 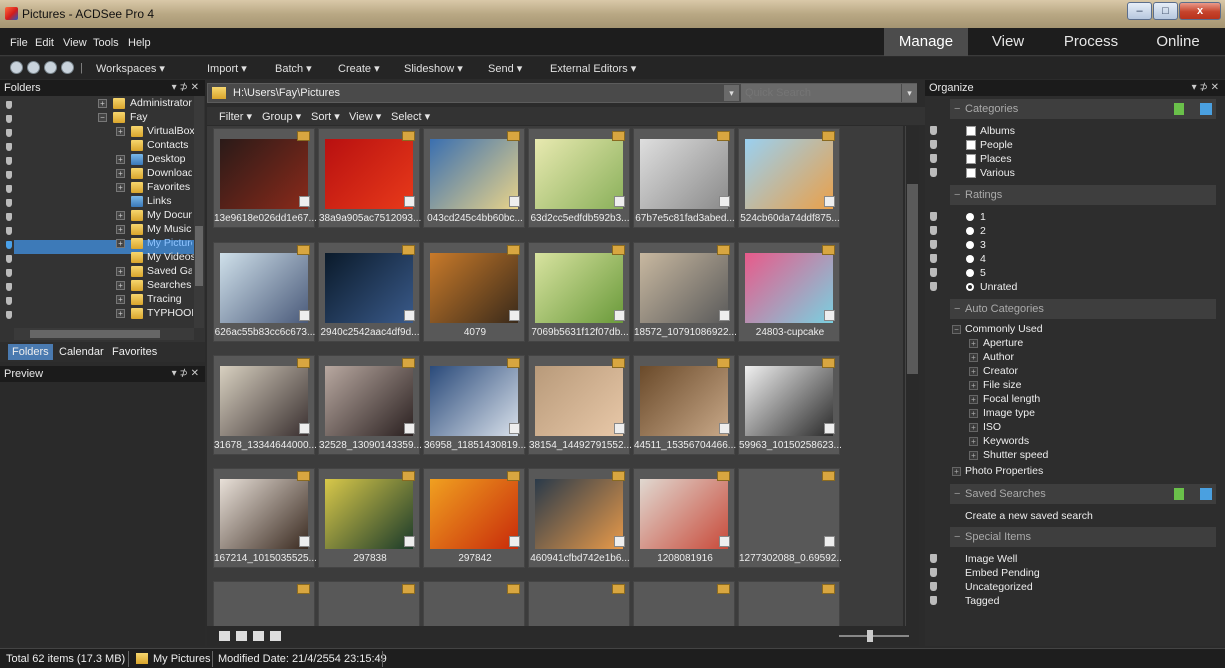 What do you see at coordinates (996, 145) in the screenshot?
I see `category-people: People` at bounding box center [996, 145].